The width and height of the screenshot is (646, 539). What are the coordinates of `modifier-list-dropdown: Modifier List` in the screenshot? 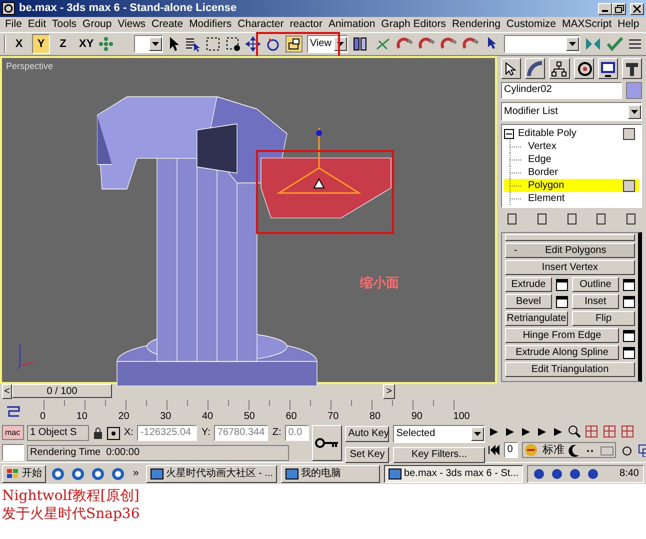 It's located at (571, 111).